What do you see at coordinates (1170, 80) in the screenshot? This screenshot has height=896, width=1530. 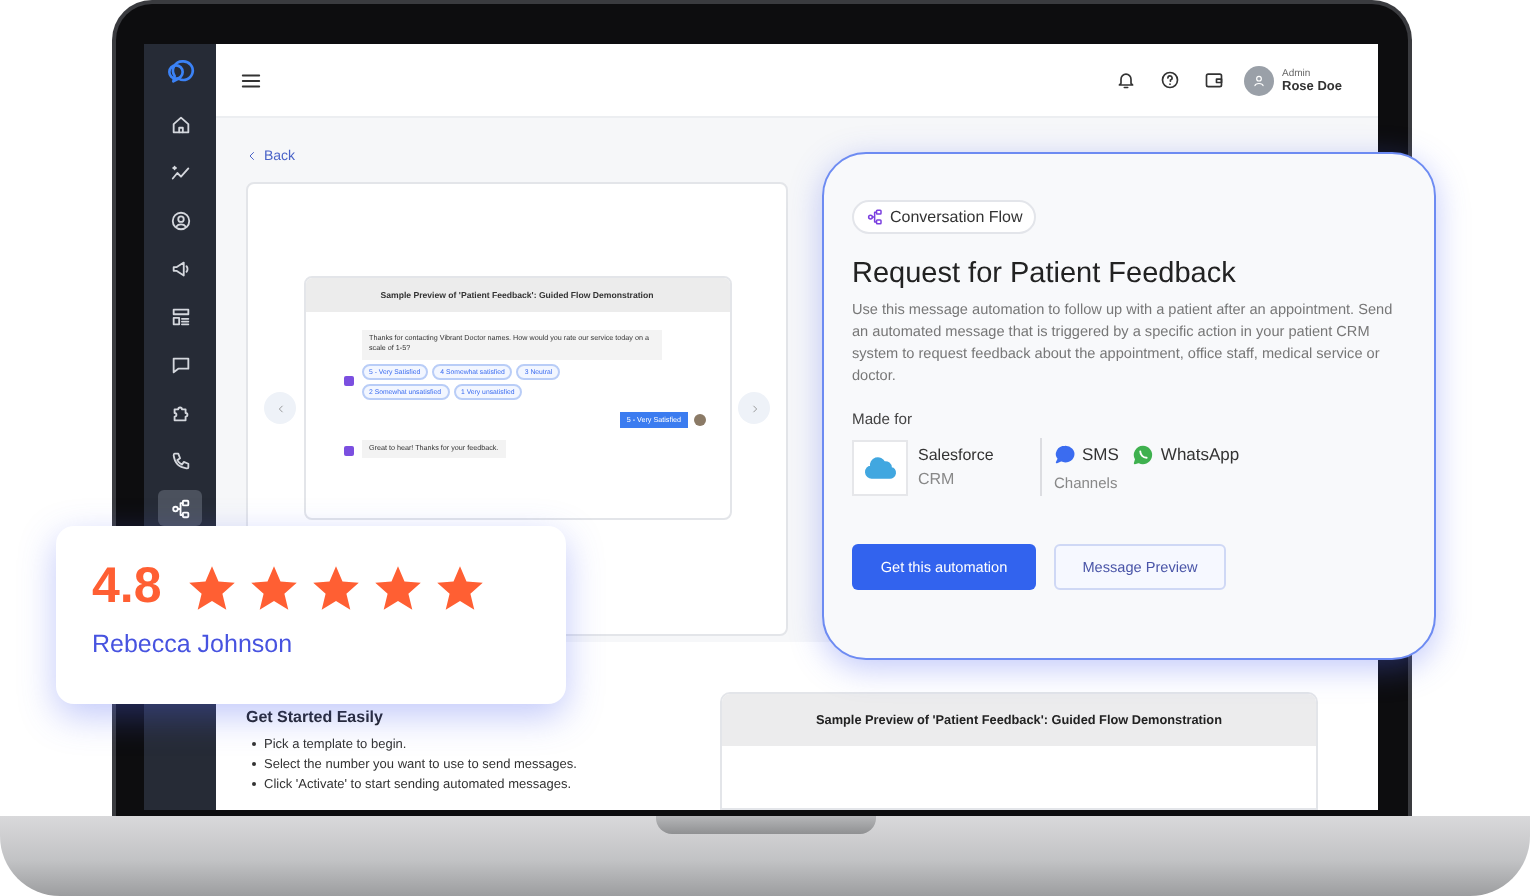 I see `help-icon` at bounding box center [1170, 80].